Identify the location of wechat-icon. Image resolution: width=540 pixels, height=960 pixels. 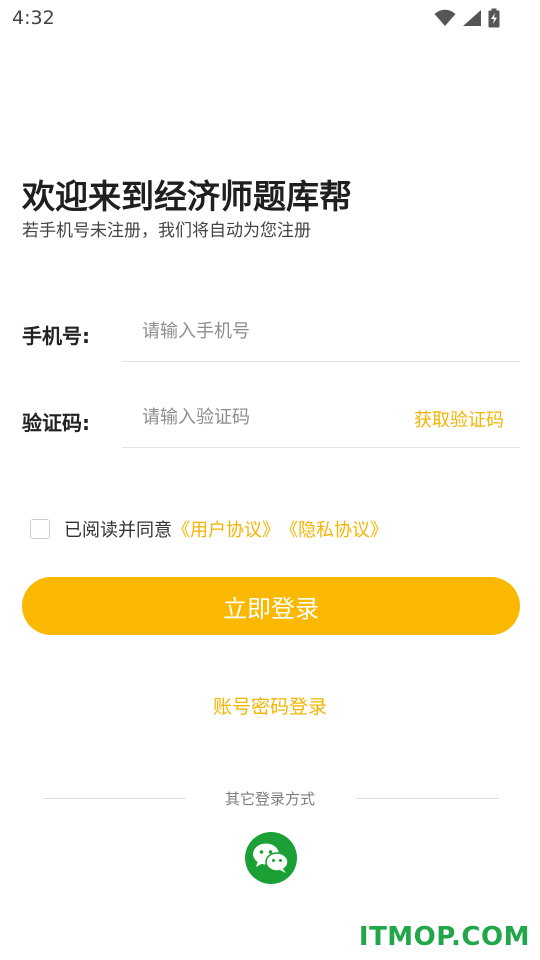
(271, 858).